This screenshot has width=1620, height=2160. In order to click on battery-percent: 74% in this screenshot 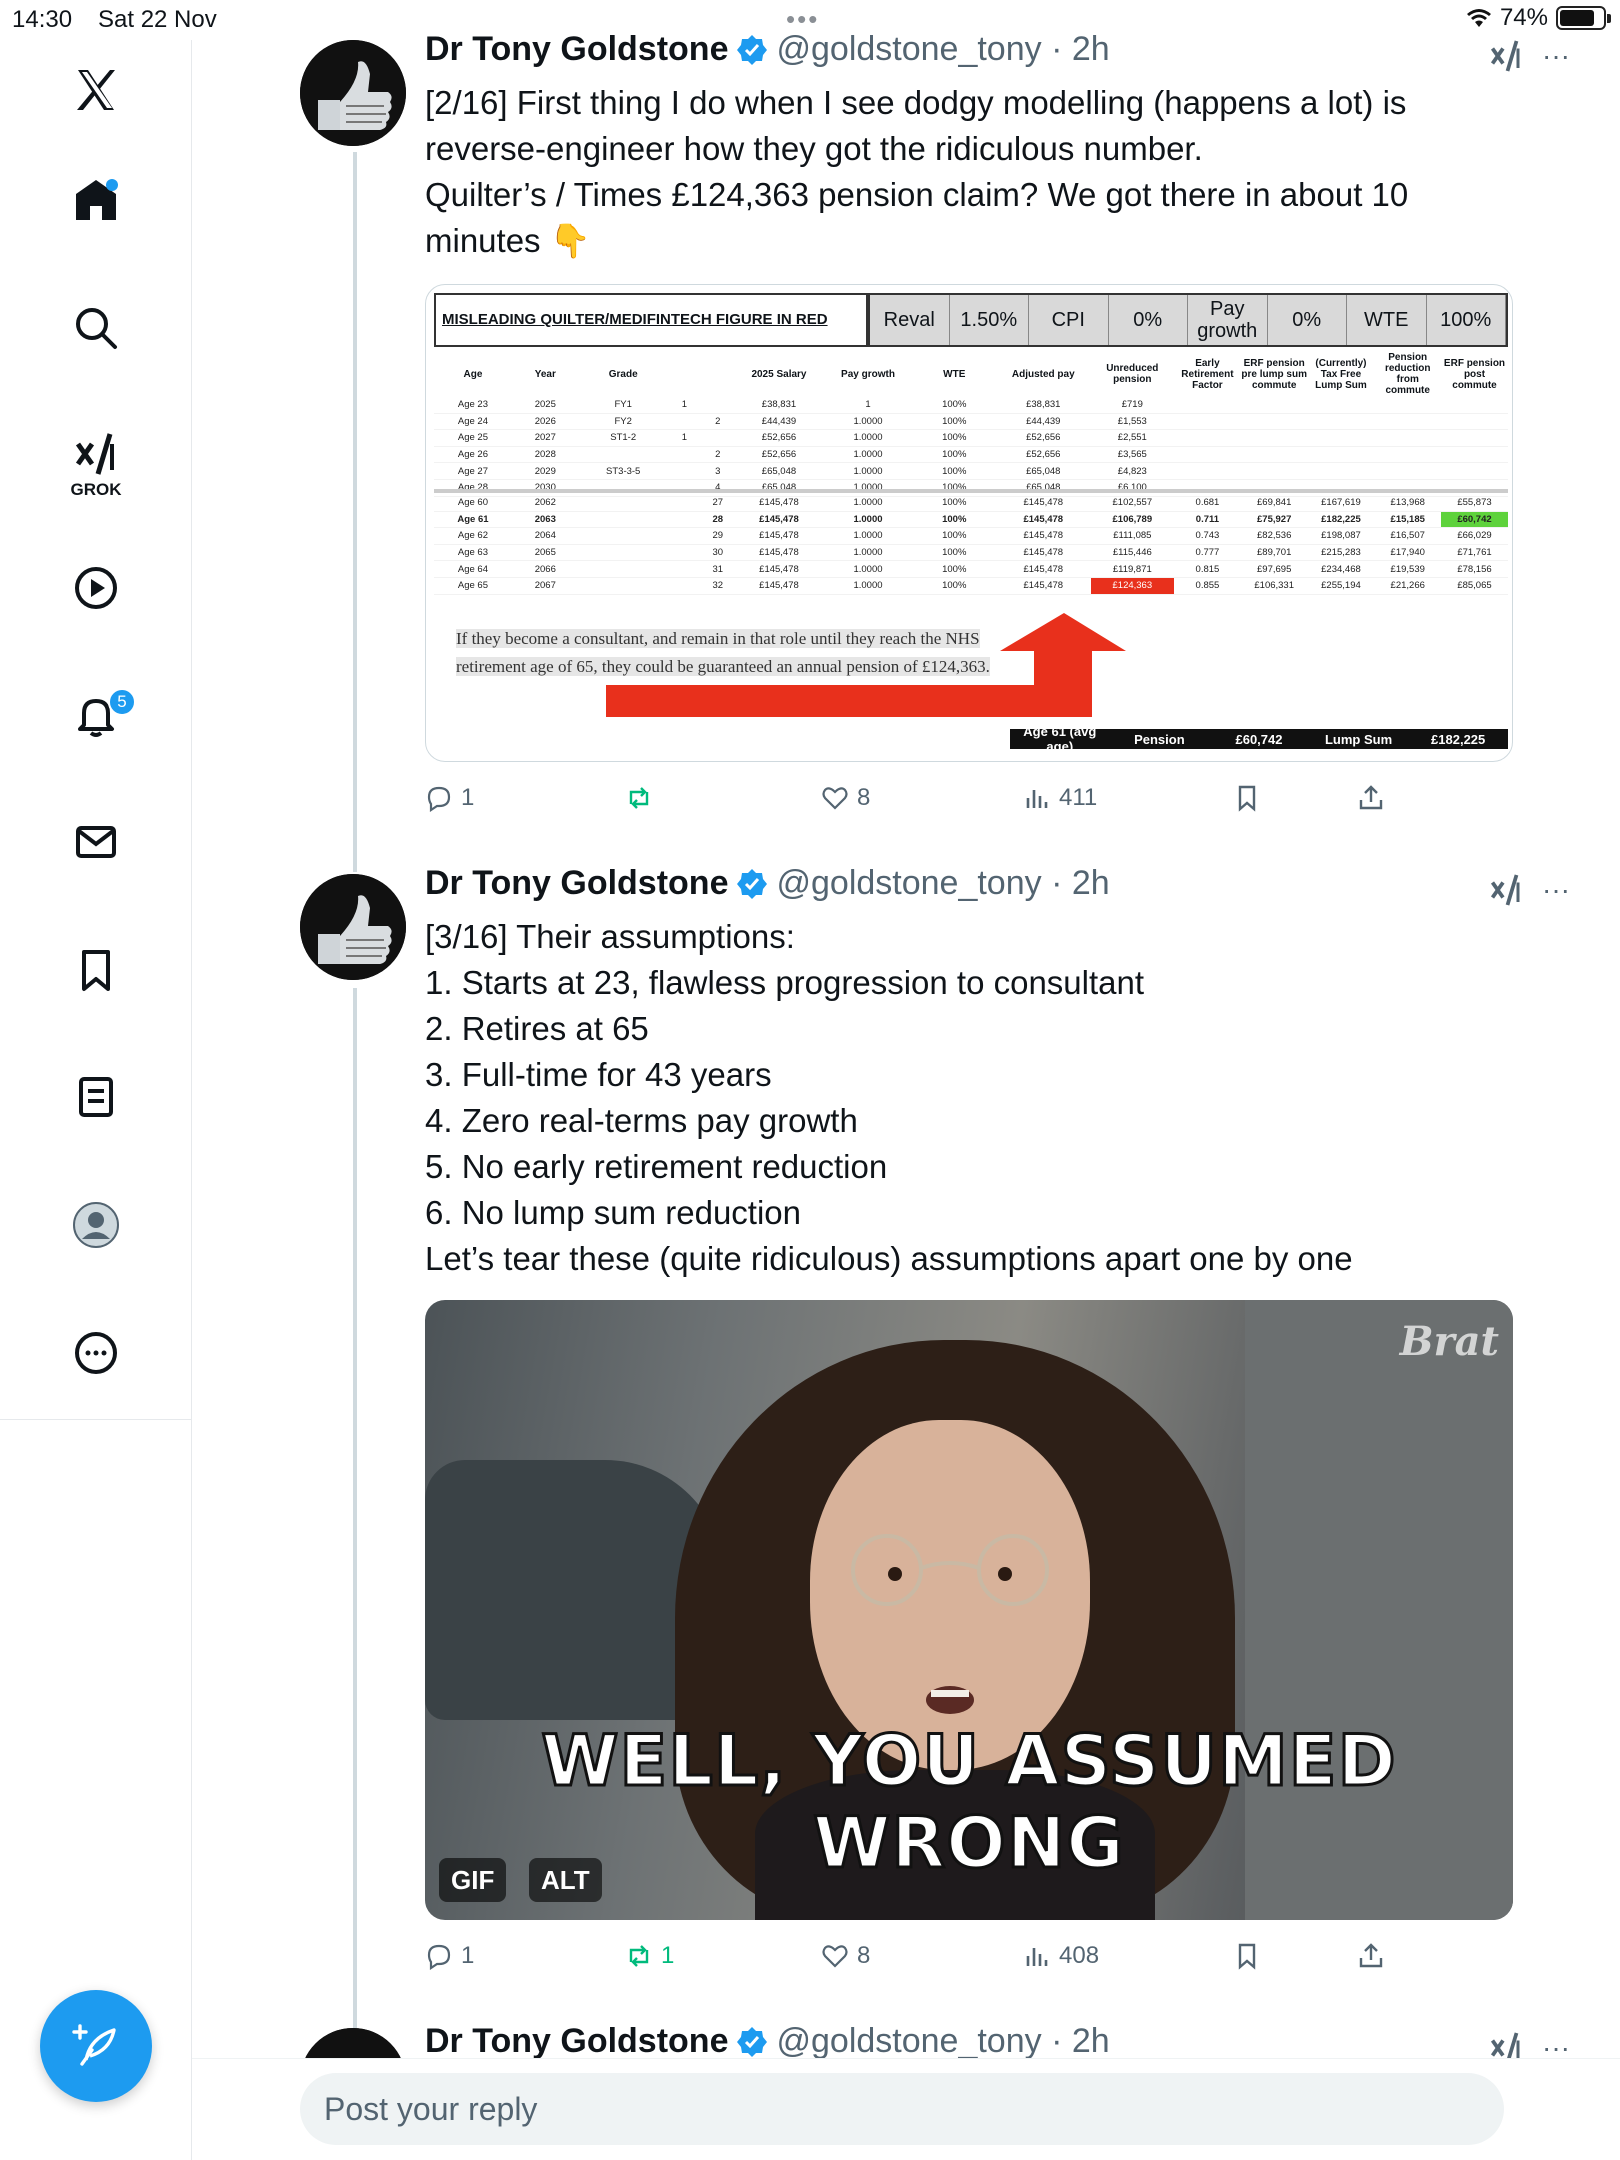, I will do `click(1523, 17)`.